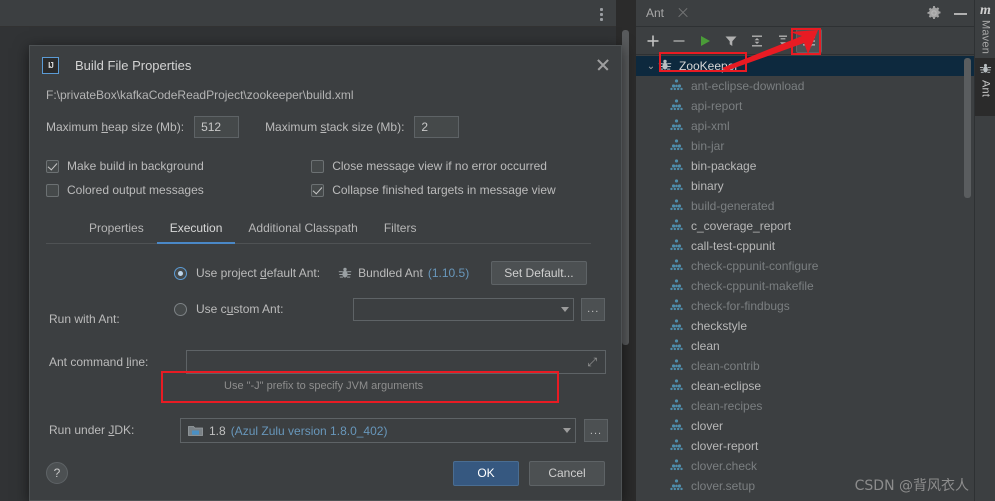  I want to click on ant-target-row: check-for-findbugs, so click(805, 306).